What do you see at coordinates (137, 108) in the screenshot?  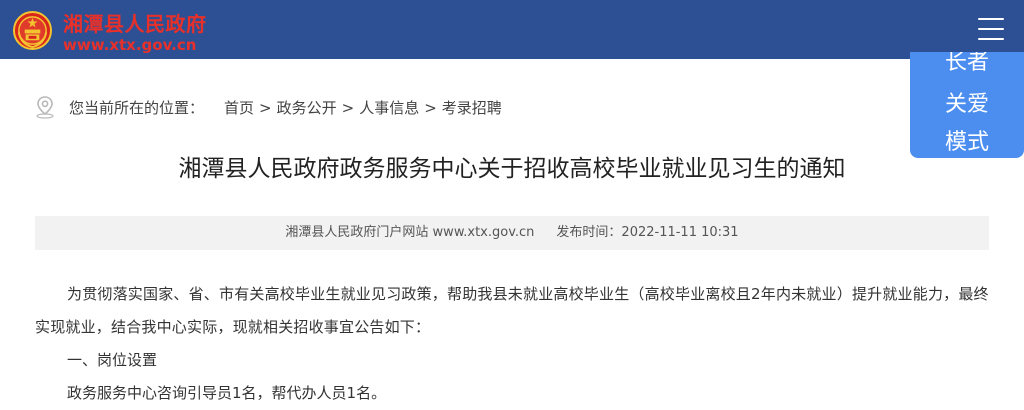 I see `breadcrumb-label: 您当前所在的位置：` at bounding box center [137, 108].